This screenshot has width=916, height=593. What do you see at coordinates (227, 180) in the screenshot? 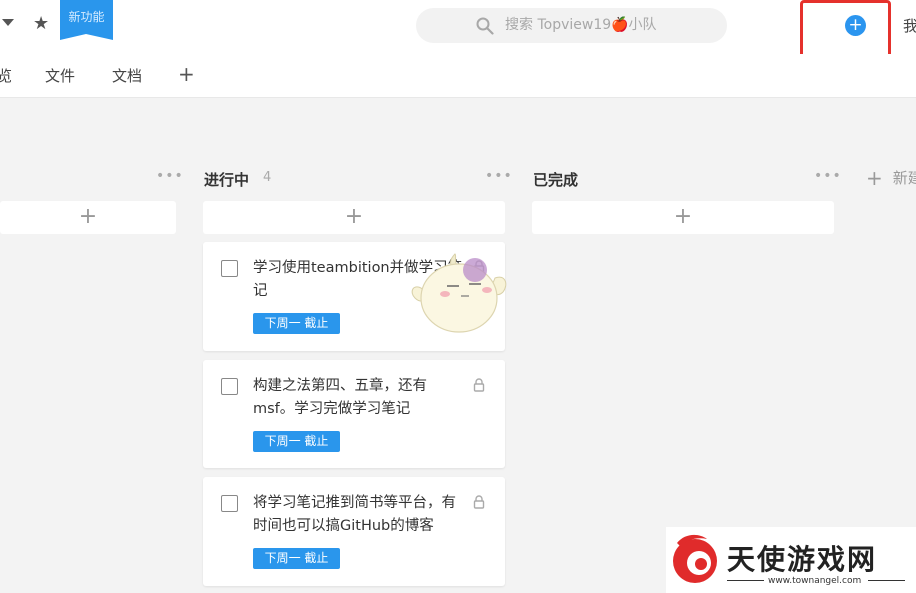
I see `column-title-in-progress: 进行中` at bounding box center [227, 180].